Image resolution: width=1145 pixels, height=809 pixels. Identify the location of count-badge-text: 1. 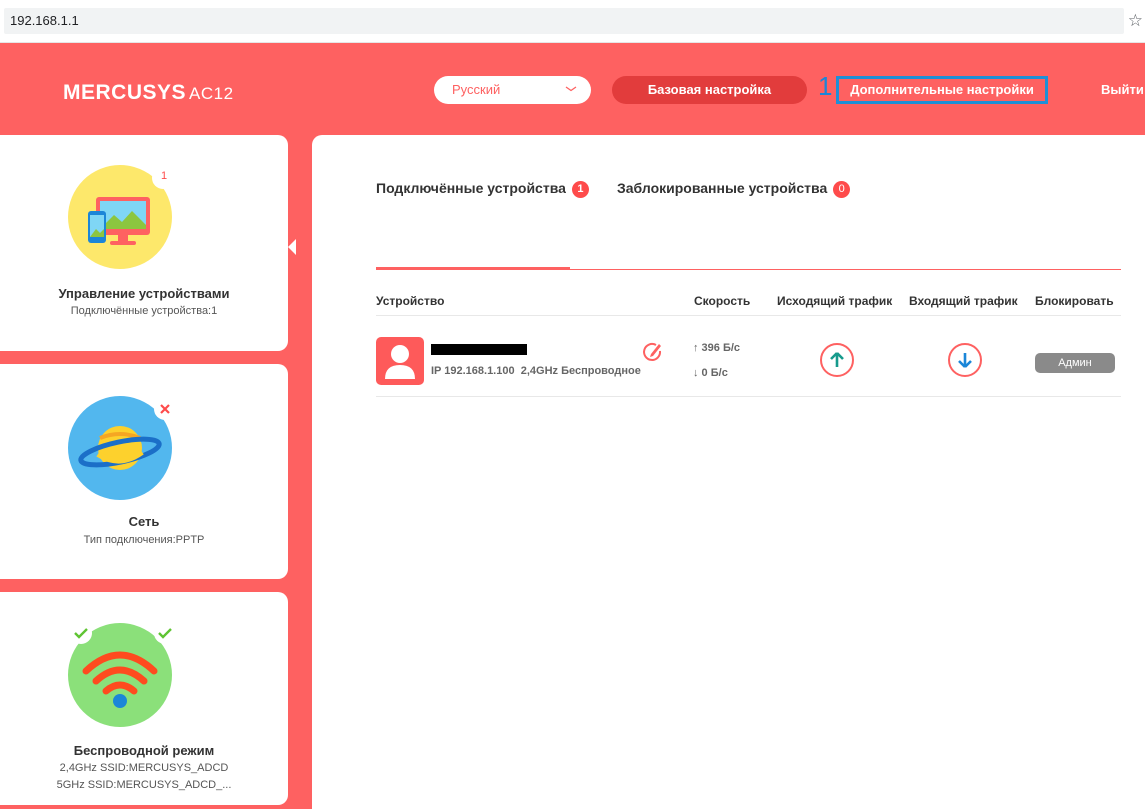
(164, 176).